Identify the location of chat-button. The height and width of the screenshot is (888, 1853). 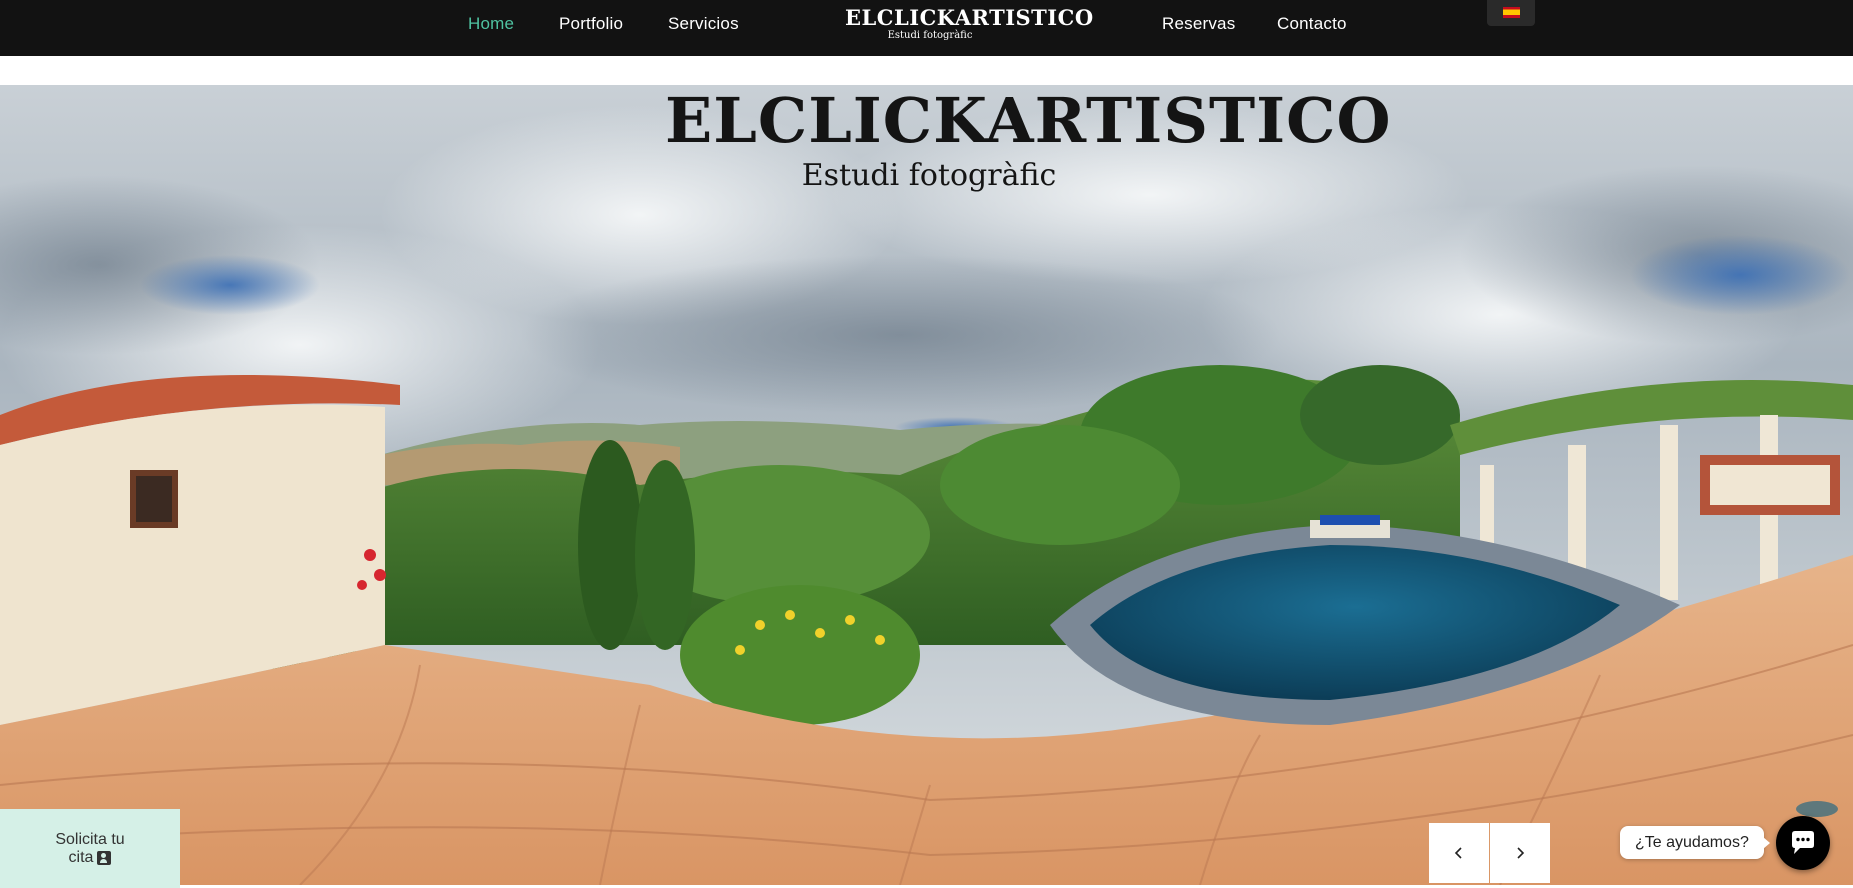
(1803, 843).